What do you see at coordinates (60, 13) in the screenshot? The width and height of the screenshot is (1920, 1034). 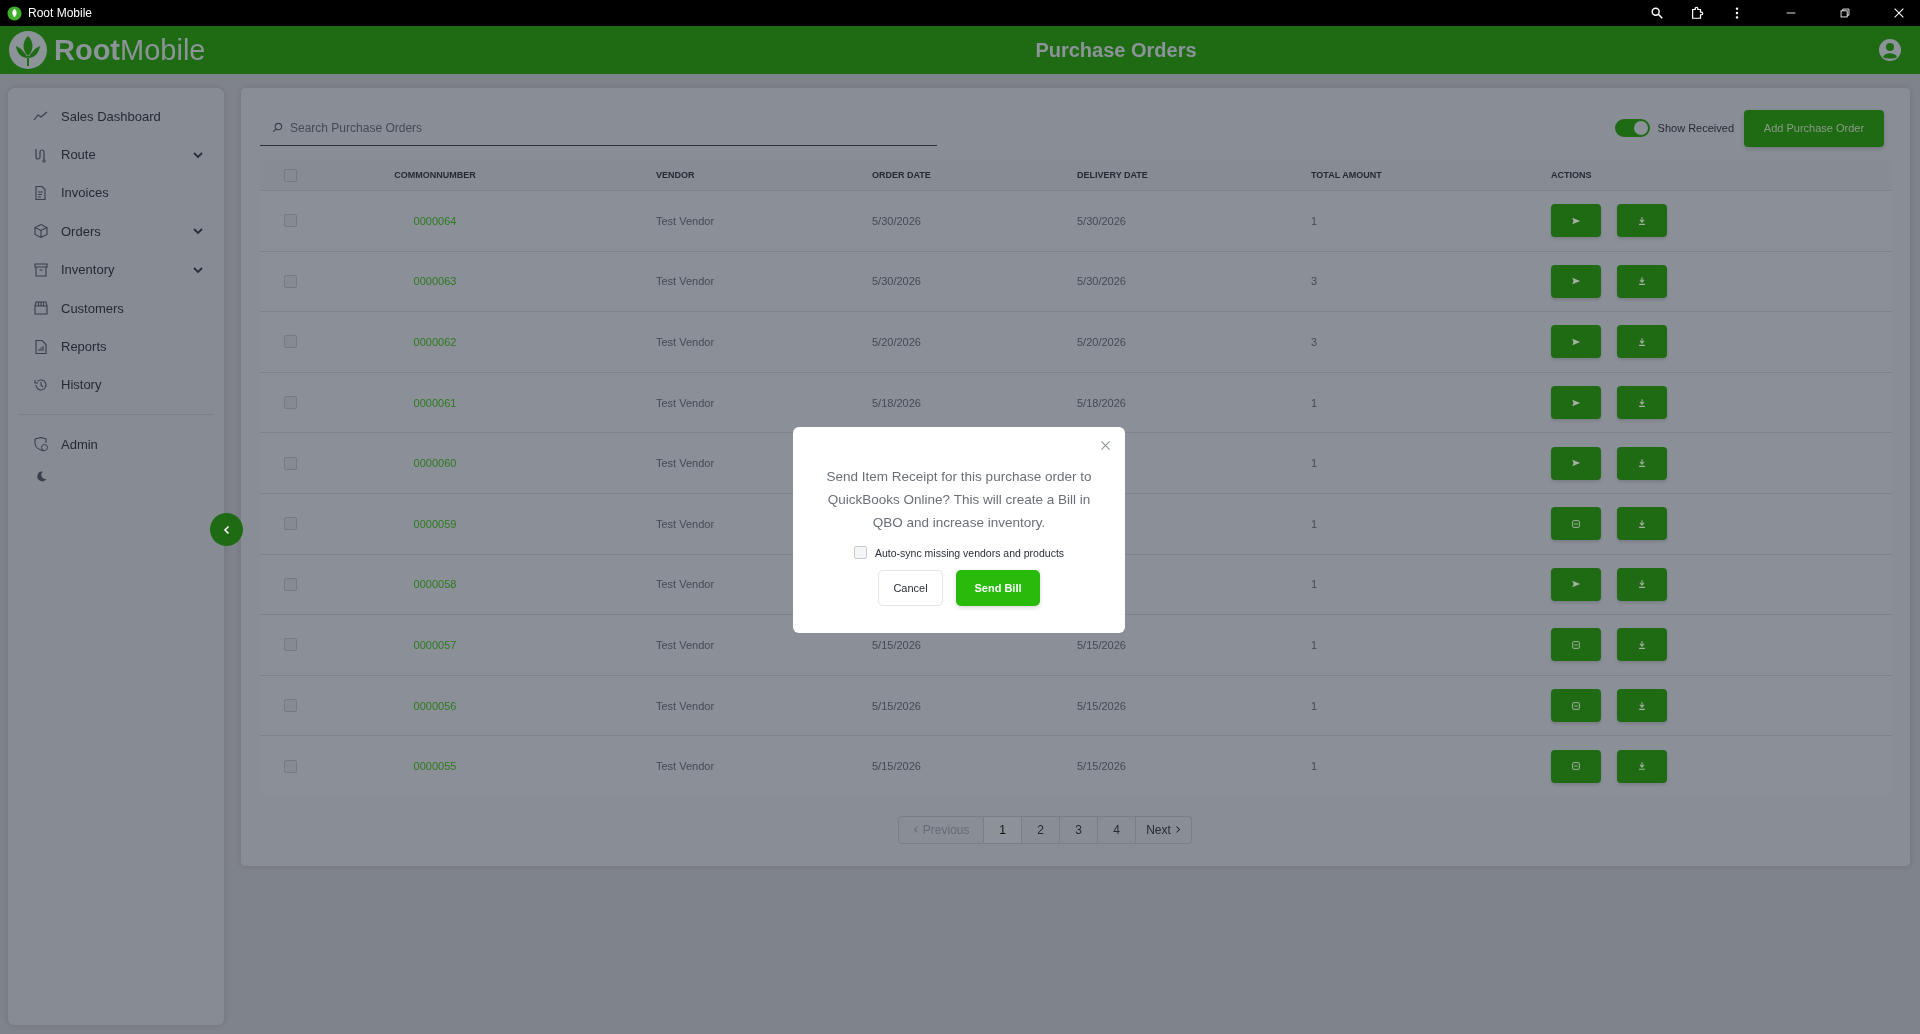 I see `window-title: Root Mobile` at bounding box center [60, 13].